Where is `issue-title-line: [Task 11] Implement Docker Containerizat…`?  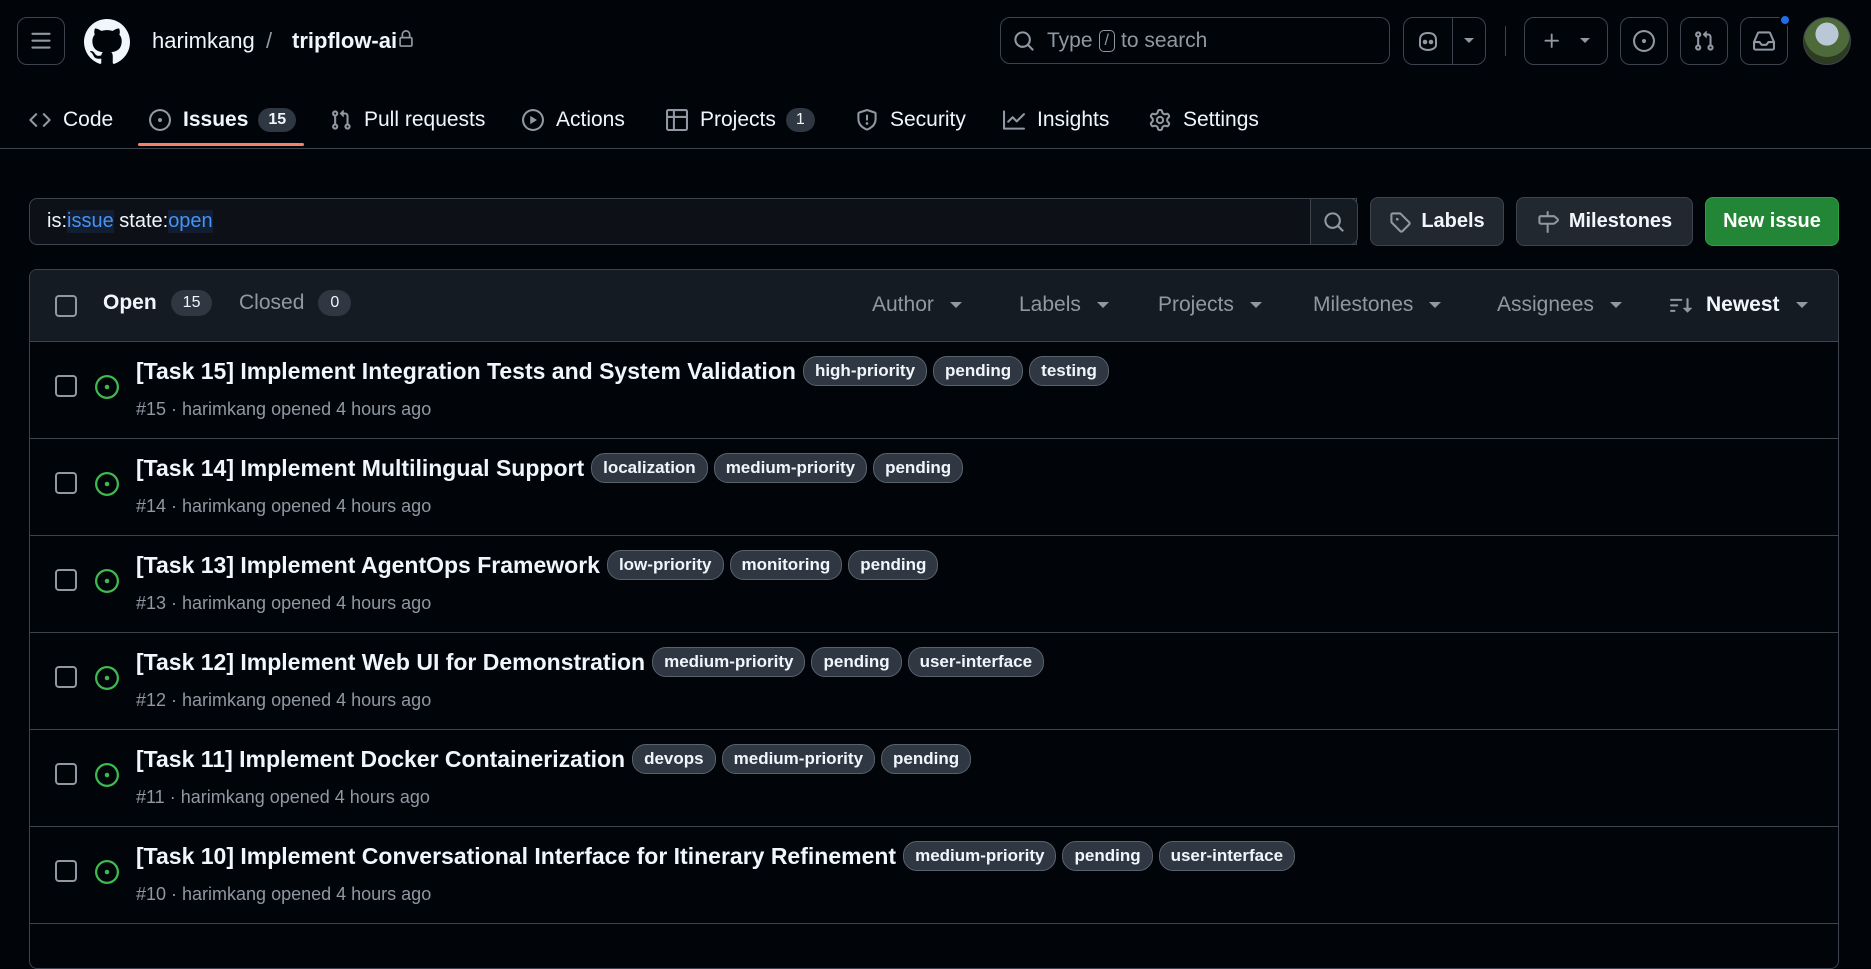 issue-title-line: [Task 11] Implement Docker Containerizat… is located at coordinates (556, 759).